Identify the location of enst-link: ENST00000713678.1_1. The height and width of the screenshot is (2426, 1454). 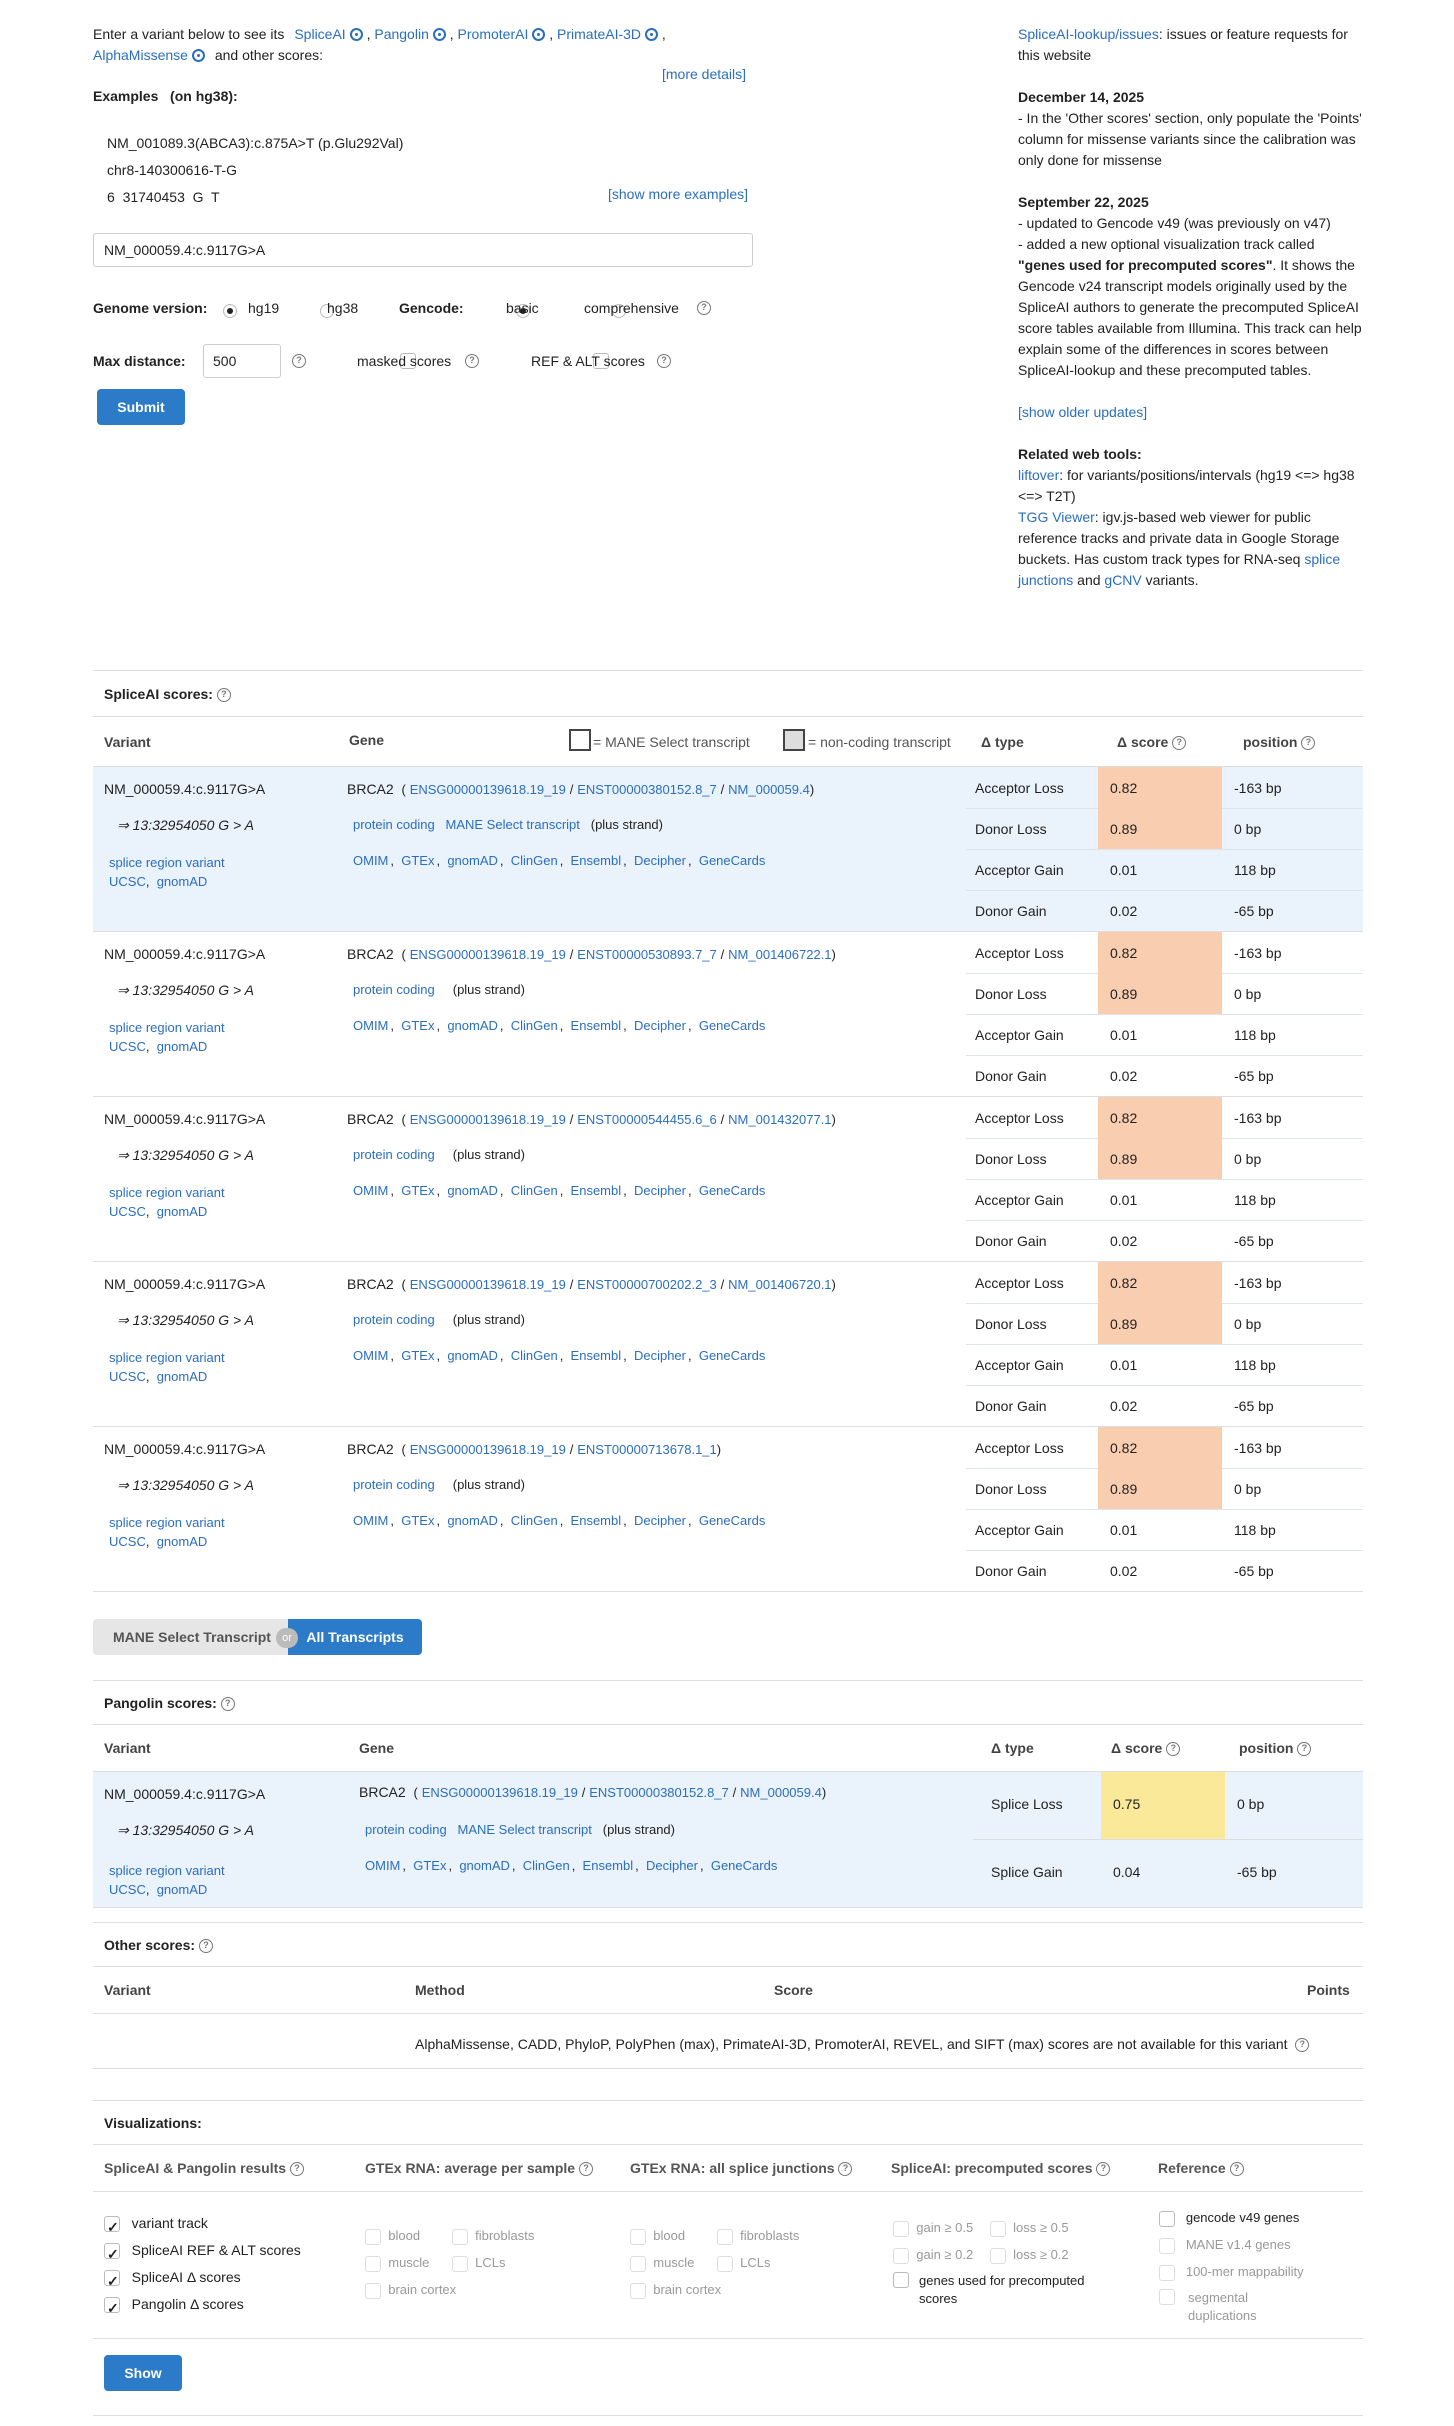
(647, 1449).